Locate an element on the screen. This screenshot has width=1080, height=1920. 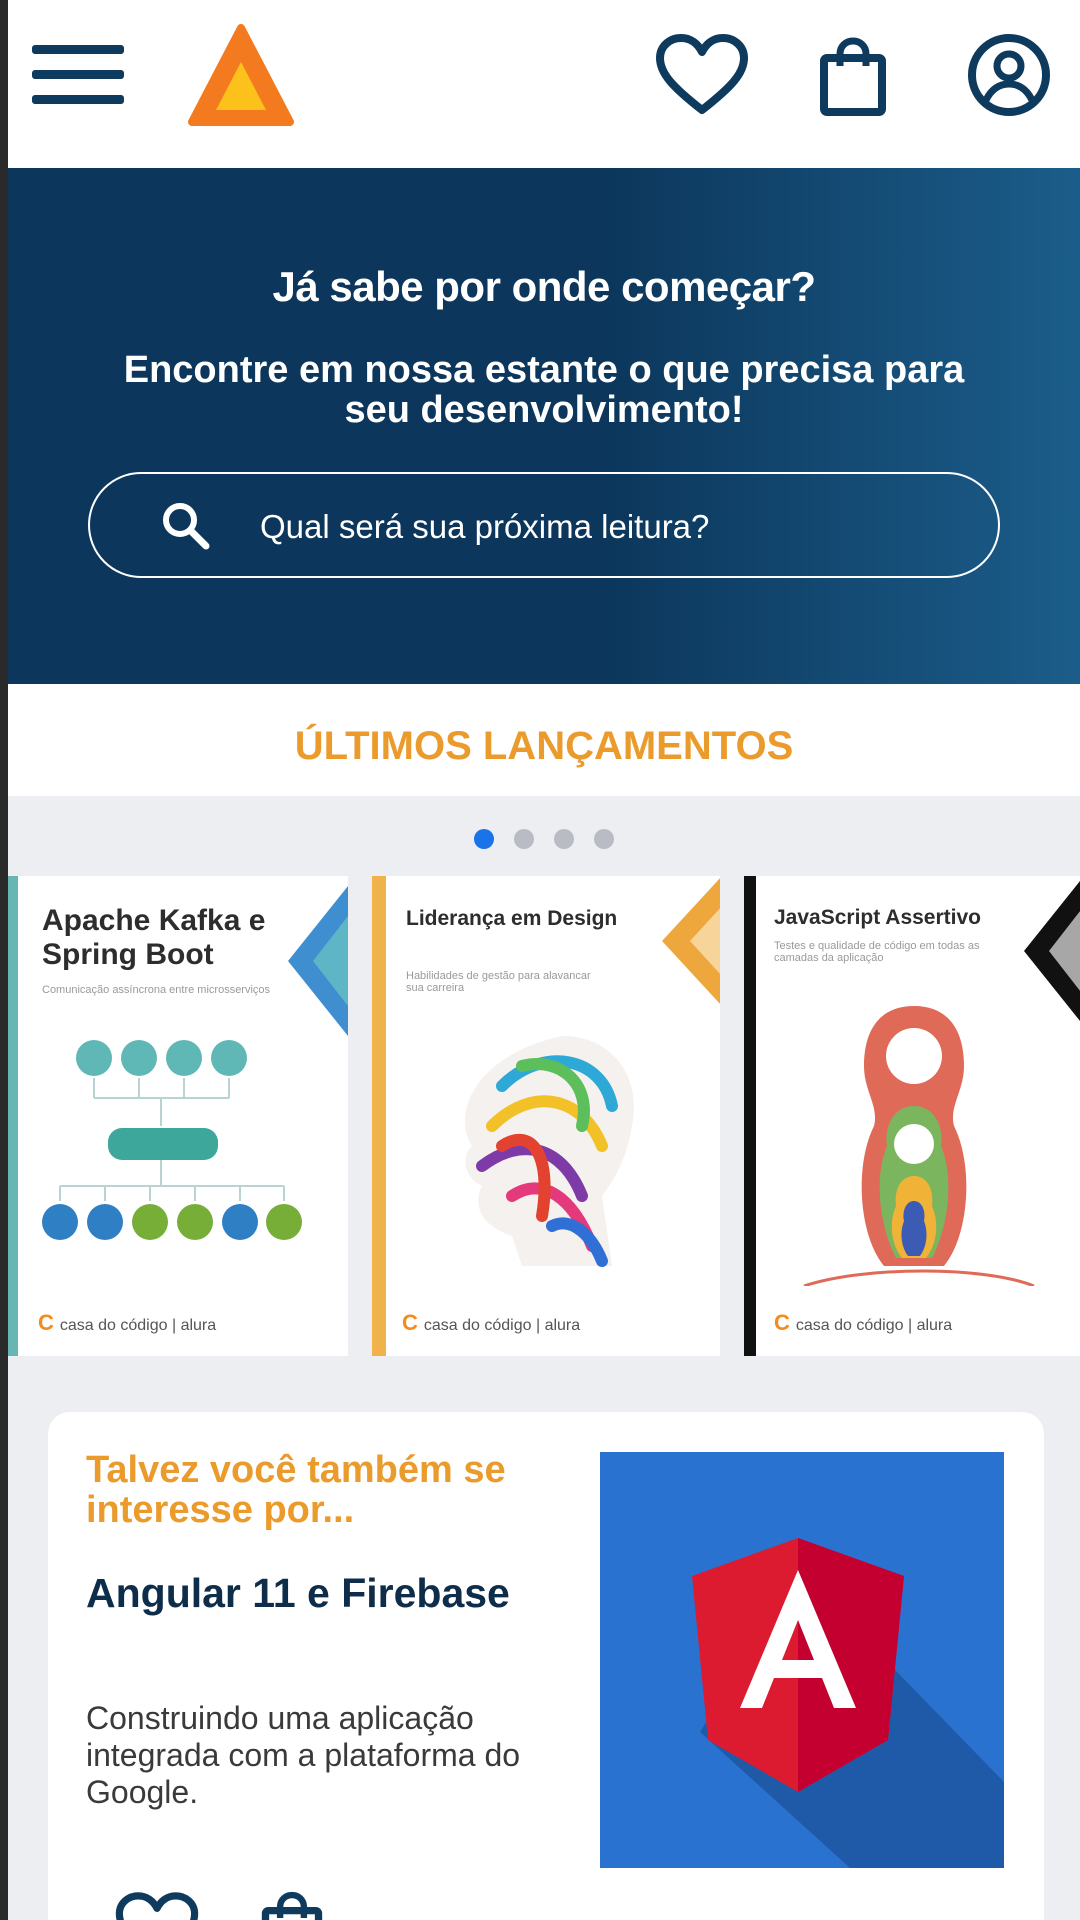
book-title: JavaScript Assertivo is located at coordinates (877, 917).